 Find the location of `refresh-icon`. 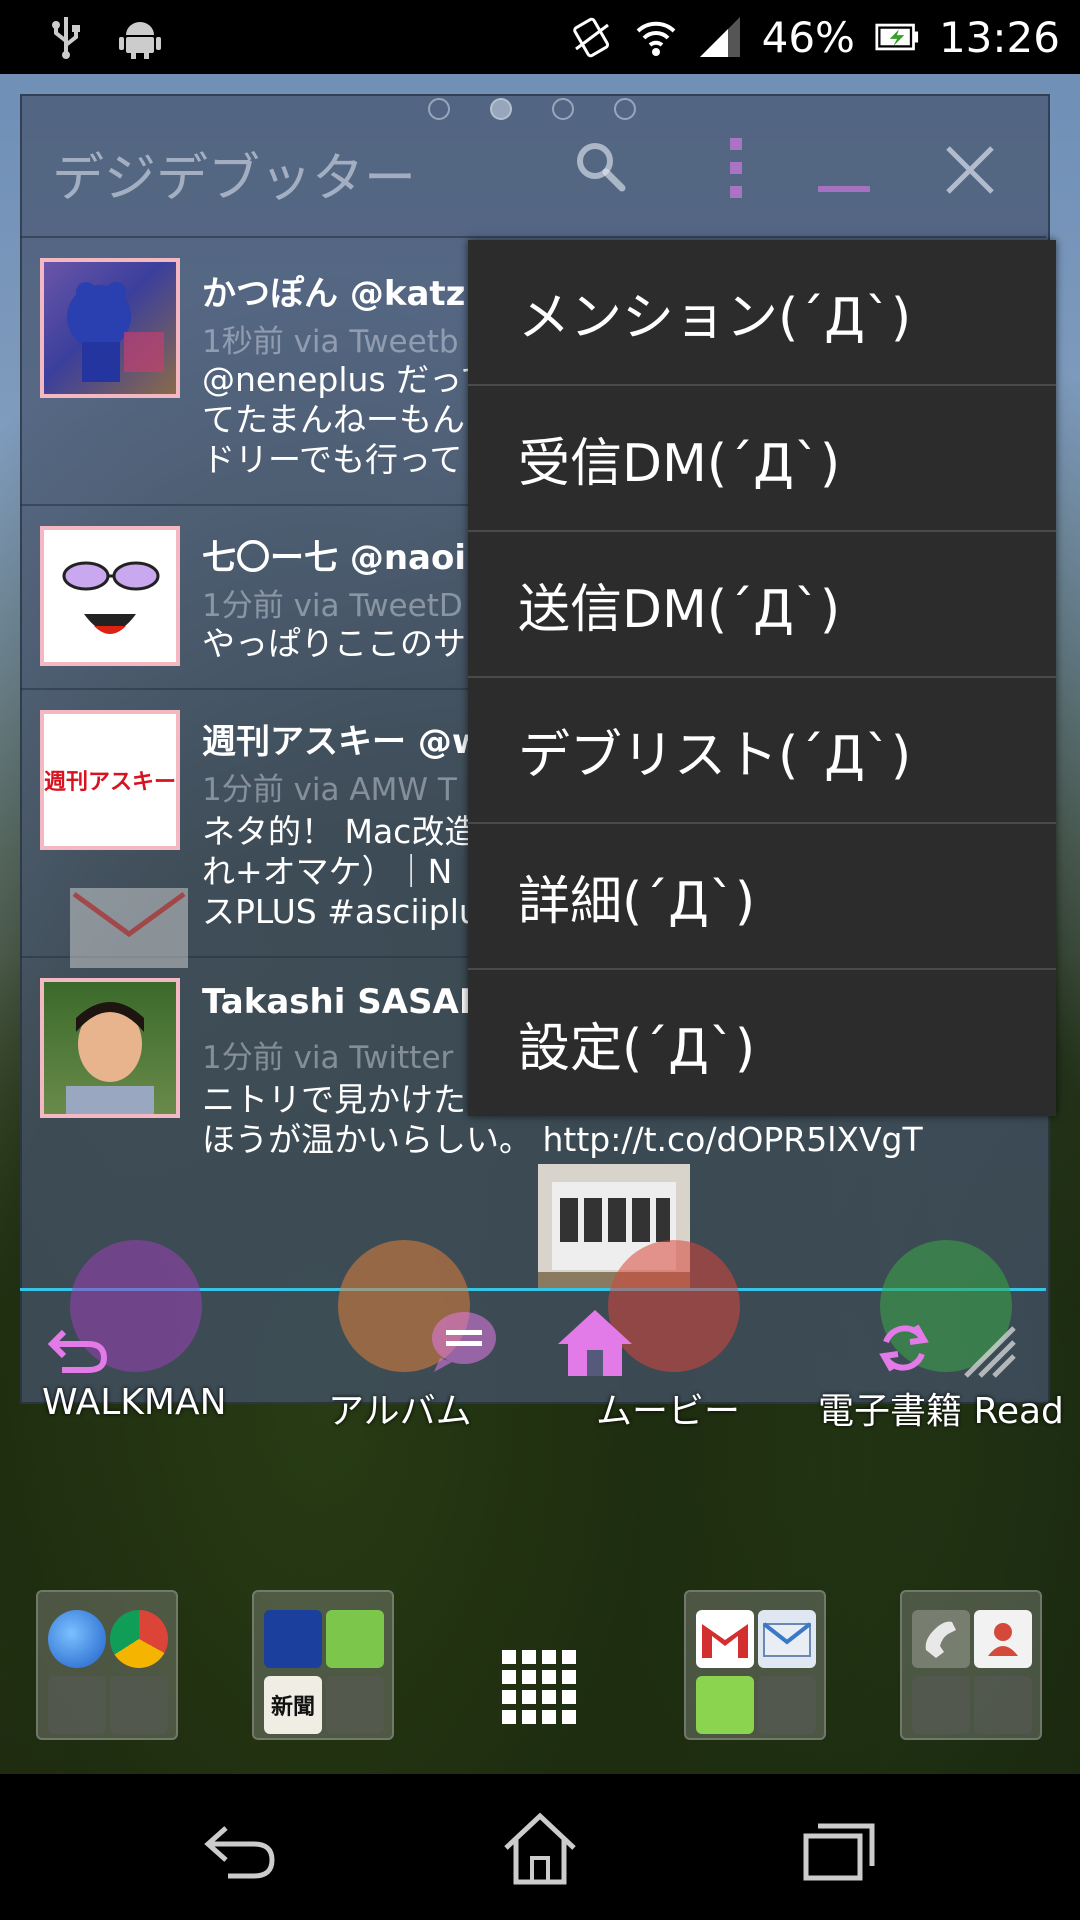

refresh-icon is located at coordinates (904, 1350).